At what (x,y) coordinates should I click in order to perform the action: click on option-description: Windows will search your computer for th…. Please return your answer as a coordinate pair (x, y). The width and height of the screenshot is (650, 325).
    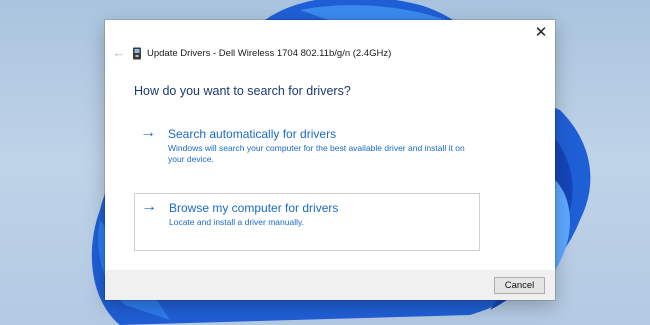
    Looking at the image, I should click on (316, 153).